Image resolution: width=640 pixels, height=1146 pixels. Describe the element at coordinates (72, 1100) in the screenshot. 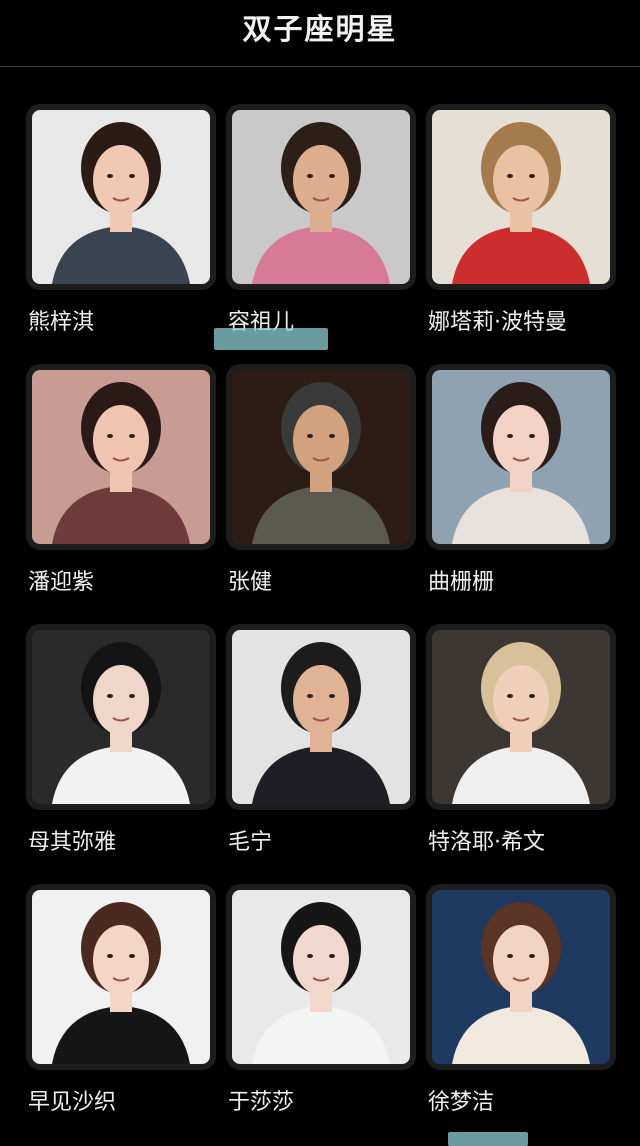

I see `celebrity-name: 早见沙织` at that location.